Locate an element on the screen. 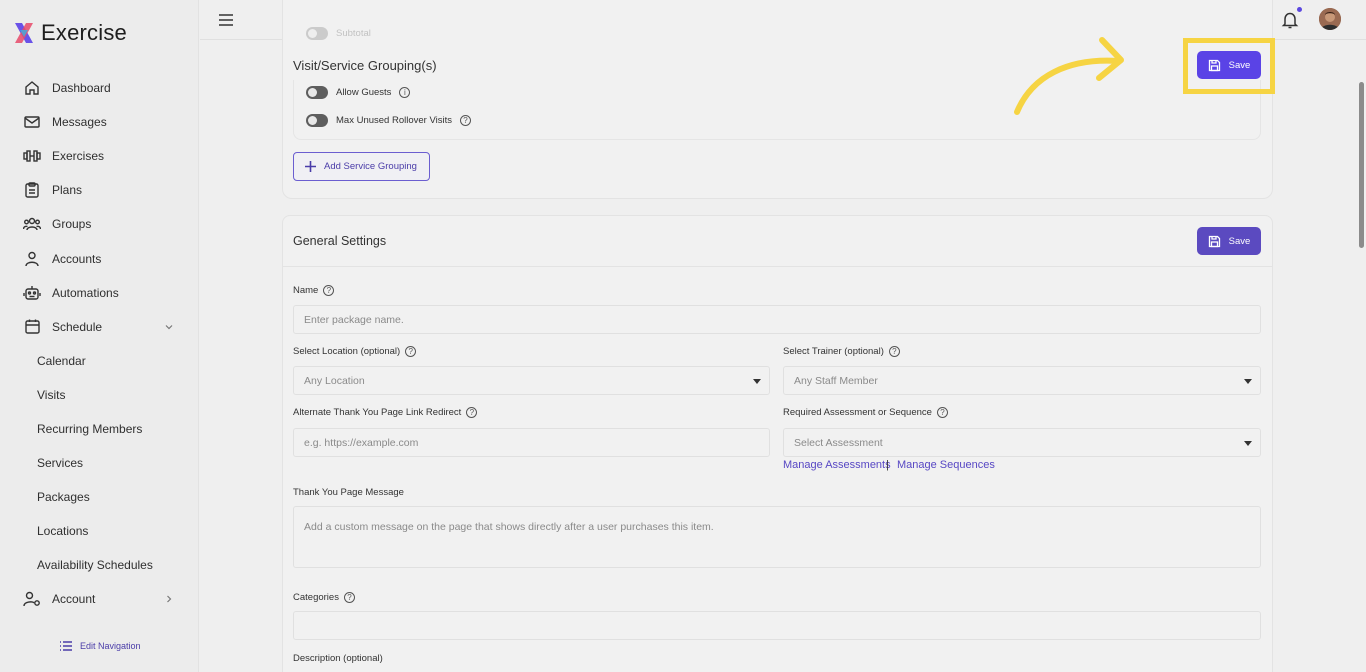  mail-icon is located at coordinates (32, 122).